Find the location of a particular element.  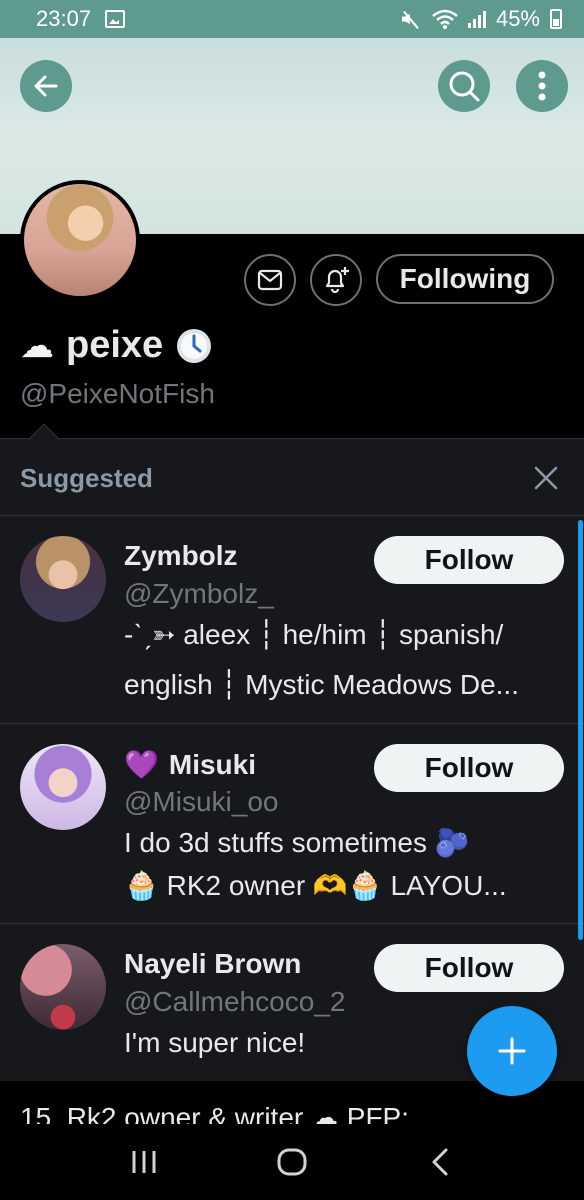

recent-apps-button is located at coordinates (144, 1162).